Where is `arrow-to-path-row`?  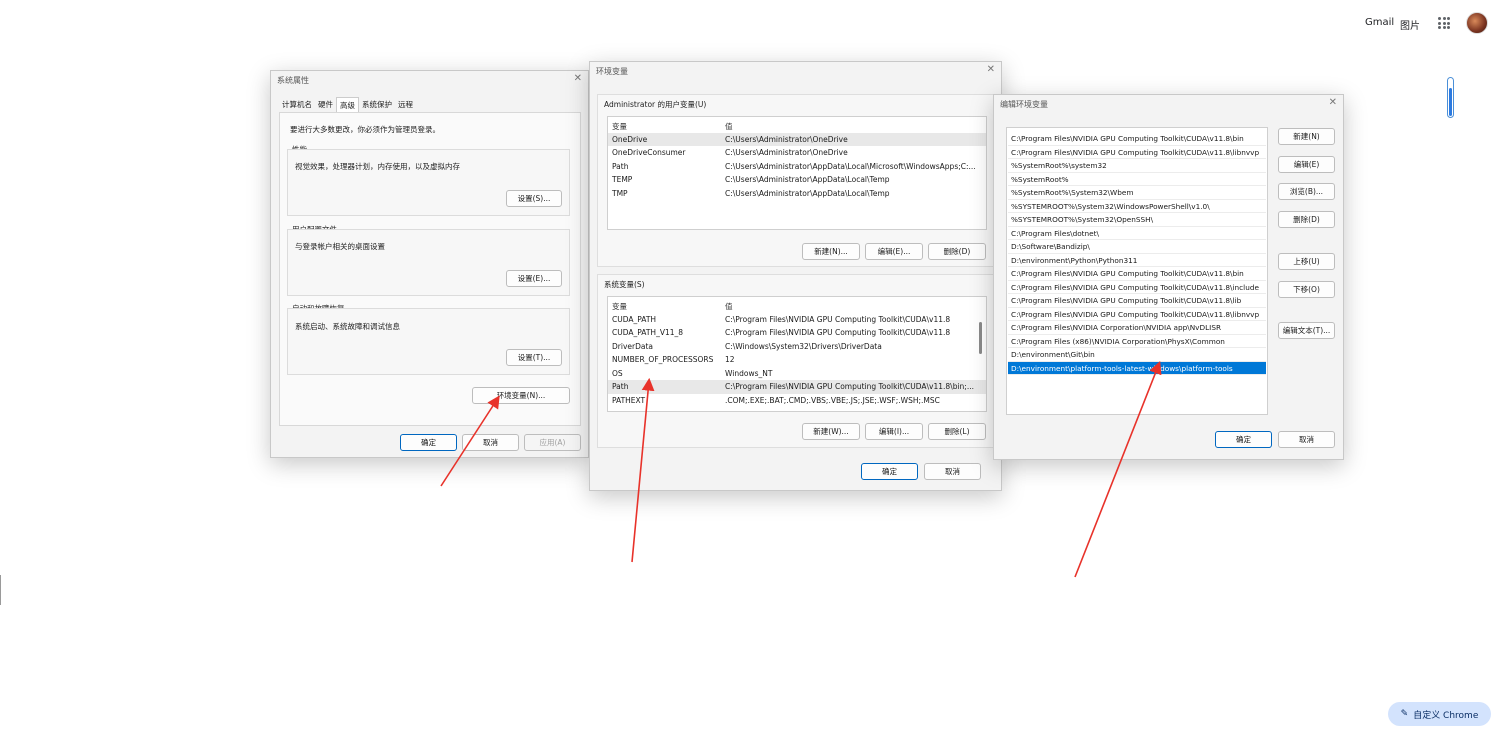
arrow-to-path-row is located at coordinates (643, 470).